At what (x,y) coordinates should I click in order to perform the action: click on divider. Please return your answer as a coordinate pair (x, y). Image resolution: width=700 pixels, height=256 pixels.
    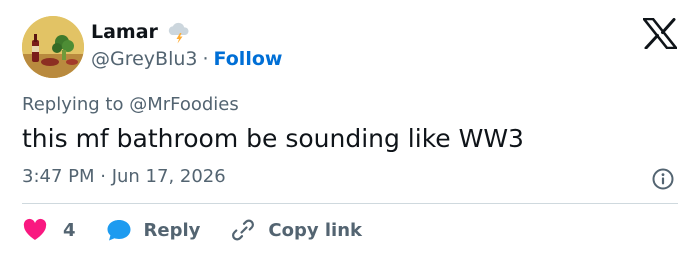
    Looking at the image, I should click on (350, 203).